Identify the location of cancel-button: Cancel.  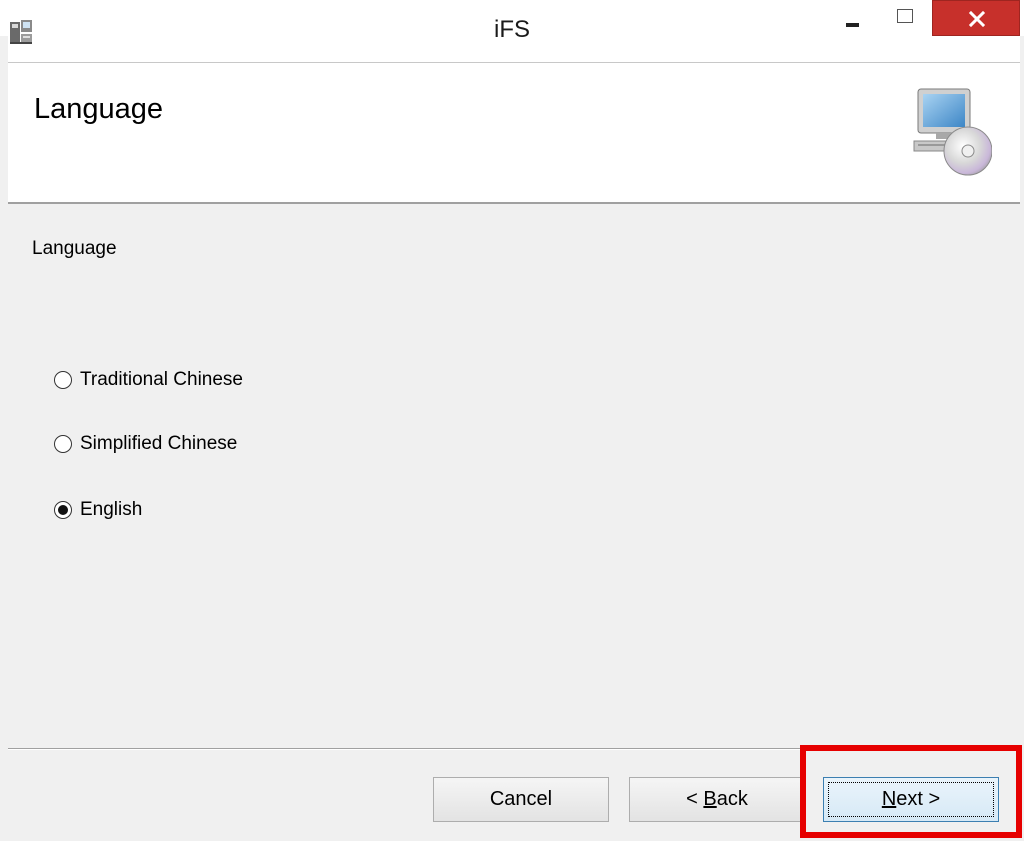
(521, 799).